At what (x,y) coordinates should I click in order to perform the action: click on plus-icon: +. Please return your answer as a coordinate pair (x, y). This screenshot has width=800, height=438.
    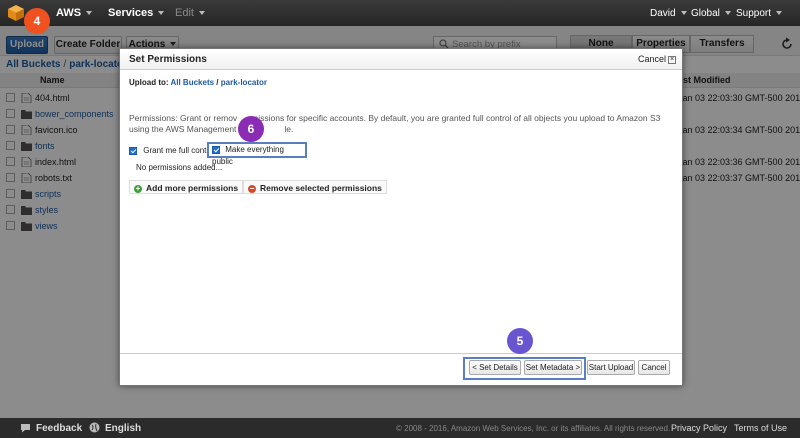
    Looking at the image, I should click on (138, 188).